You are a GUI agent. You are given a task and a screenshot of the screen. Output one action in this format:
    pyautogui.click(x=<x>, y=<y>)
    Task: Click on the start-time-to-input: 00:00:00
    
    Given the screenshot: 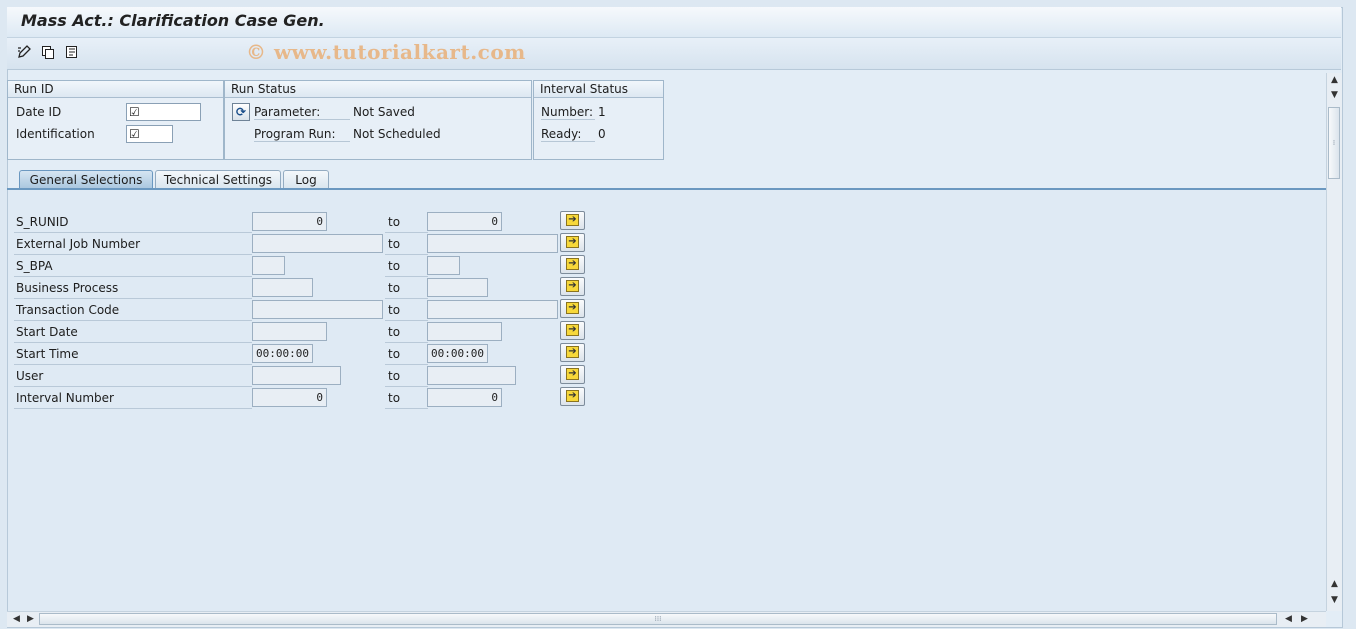 What is the action you would take?
    pyautogui.click(x=457, y=353)
    